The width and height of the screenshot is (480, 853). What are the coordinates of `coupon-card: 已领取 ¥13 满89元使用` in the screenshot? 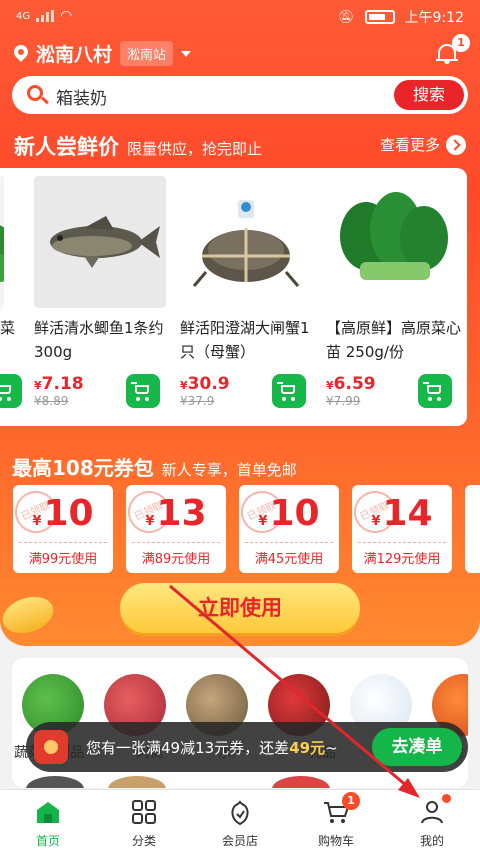 It's located at (176, 529).